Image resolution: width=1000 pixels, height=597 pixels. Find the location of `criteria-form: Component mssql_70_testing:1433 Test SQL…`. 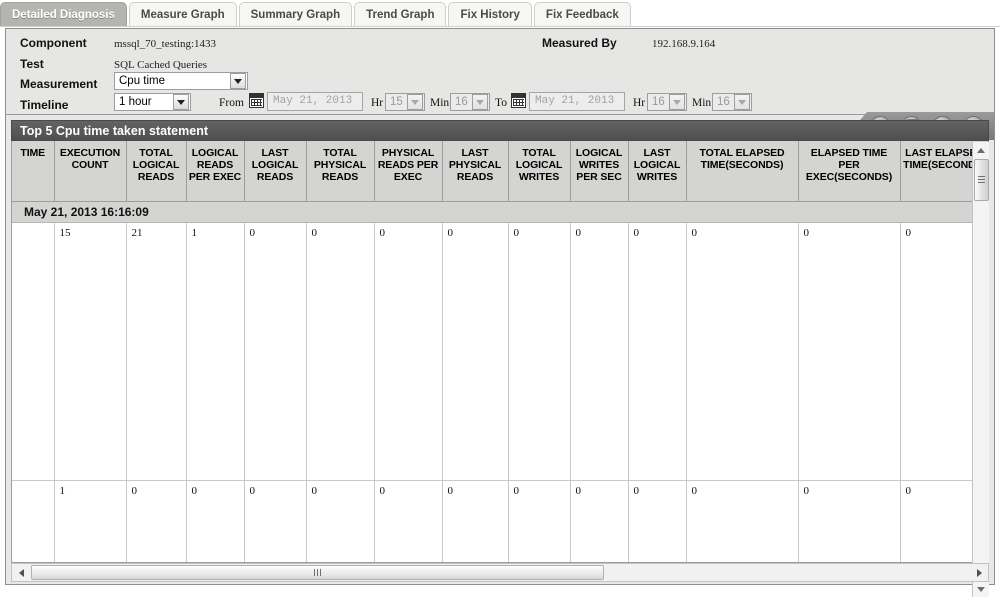

criteria-form: Component mssql_70_testing:1433 Test SQL… is located at coordinates (500, 72).